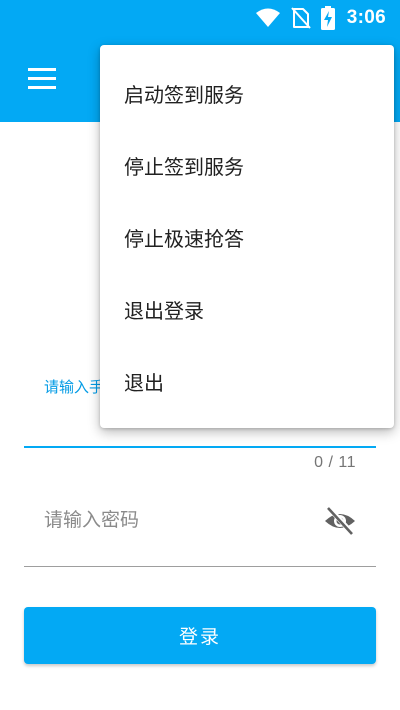 The width and height of the screenshot is (400, 710). What do you see at coordinates (200, 18) in the screenshot?
I see `status-bar: 3:06` at bounding box center [200, 18].